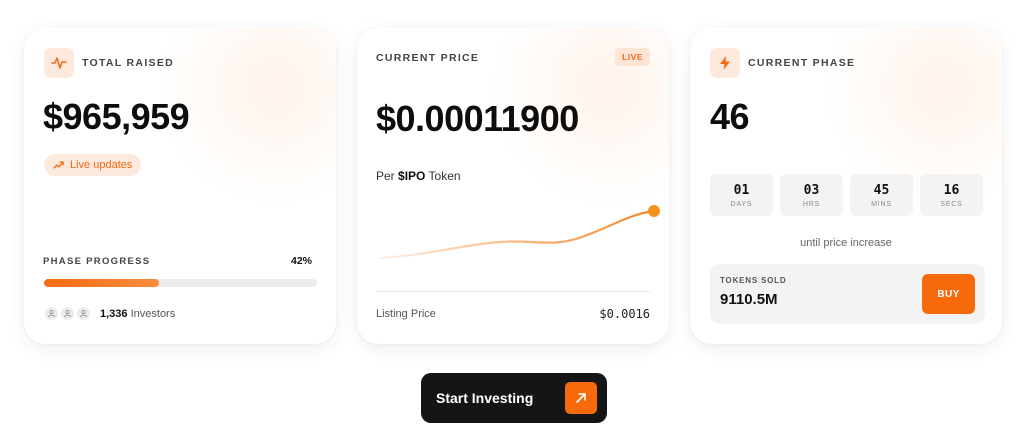 The width and height of the screenshot is (1024, 427). What do you see at coordinates (846, 195) in the screenshot?
I see `countdown-timer: 01 DAYS 03 HRS 45 MINS 16 SECS` at bounding box center [846, 195].